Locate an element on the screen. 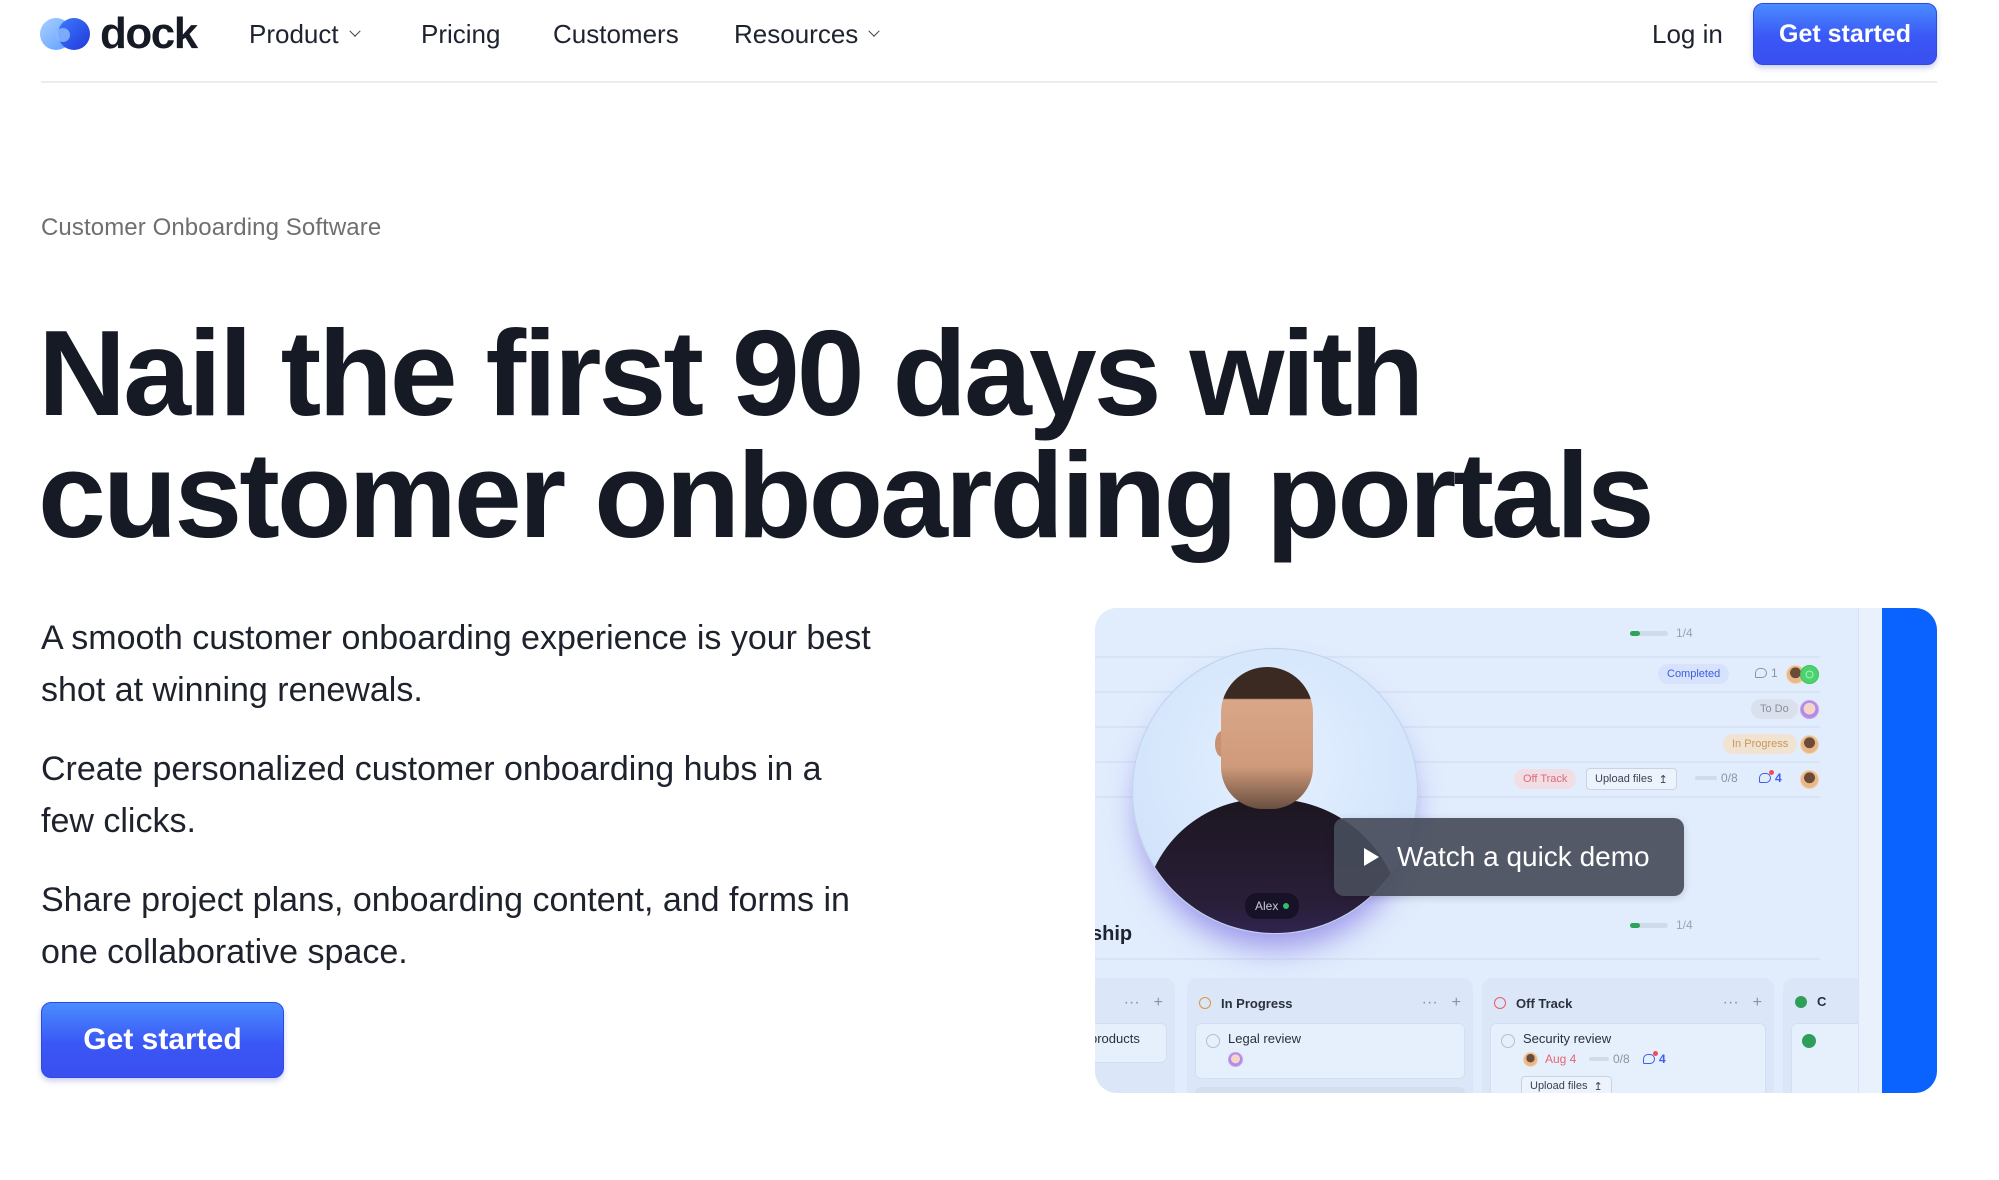 This screenshot has width=1999, height=1180. add-task-button: + Add task is located at coordinates (1330, 1090).